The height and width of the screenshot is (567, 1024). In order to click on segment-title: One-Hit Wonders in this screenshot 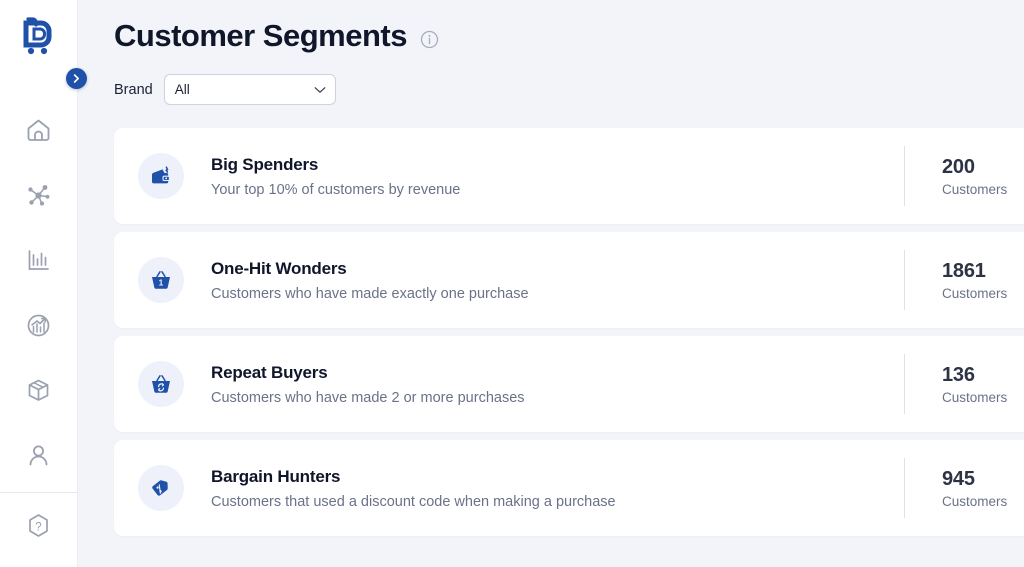, I will do `click(279, 268)`.